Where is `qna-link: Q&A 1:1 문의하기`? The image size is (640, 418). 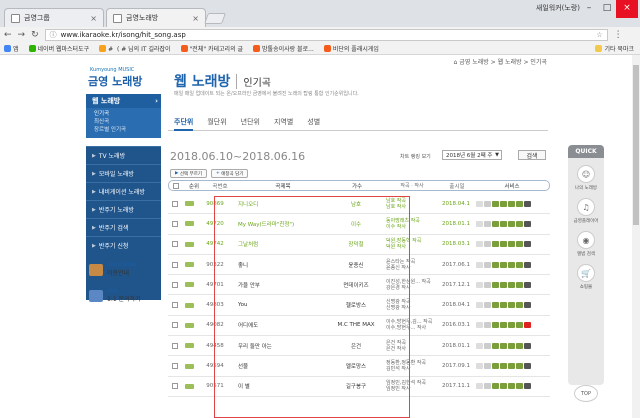
qna-link: Q&A 1:1 문의하기 is located at coordinates (115, 296).